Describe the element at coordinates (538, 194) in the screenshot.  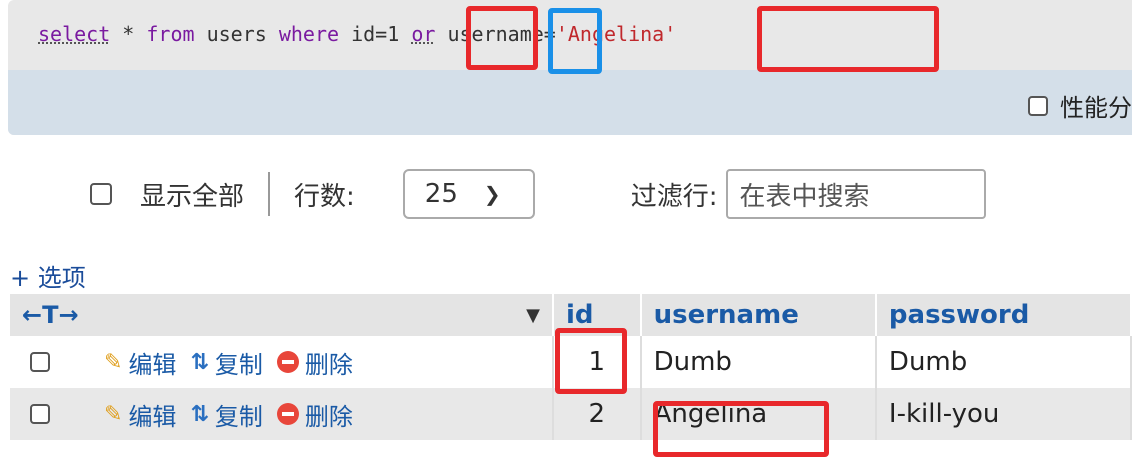
I see `navigation-row: 显示全部 行数: 25 ❯ 过滤行: 在表中搜索` at that location.